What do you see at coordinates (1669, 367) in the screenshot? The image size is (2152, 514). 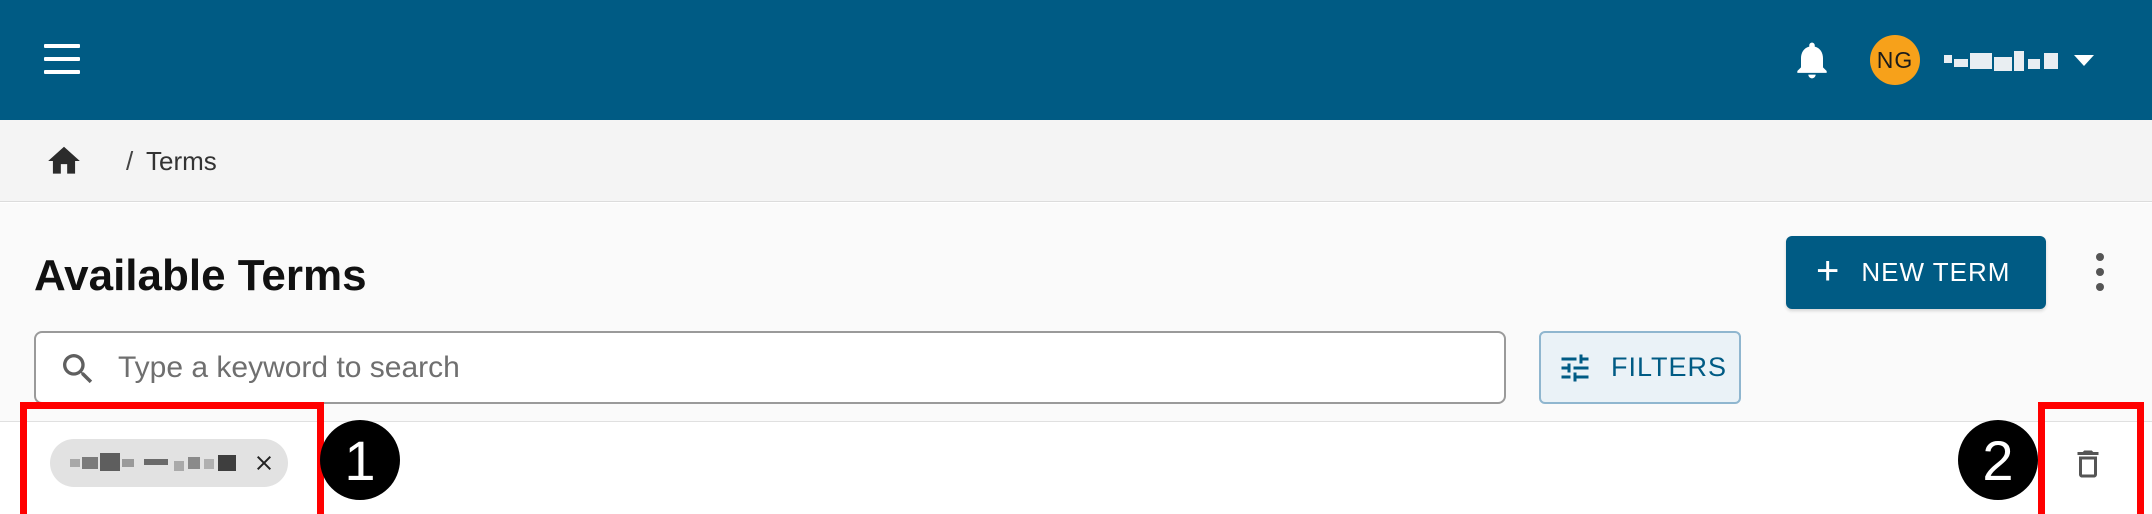 I see `filters-label: FILTERS` at bounding box center [1669, 367].